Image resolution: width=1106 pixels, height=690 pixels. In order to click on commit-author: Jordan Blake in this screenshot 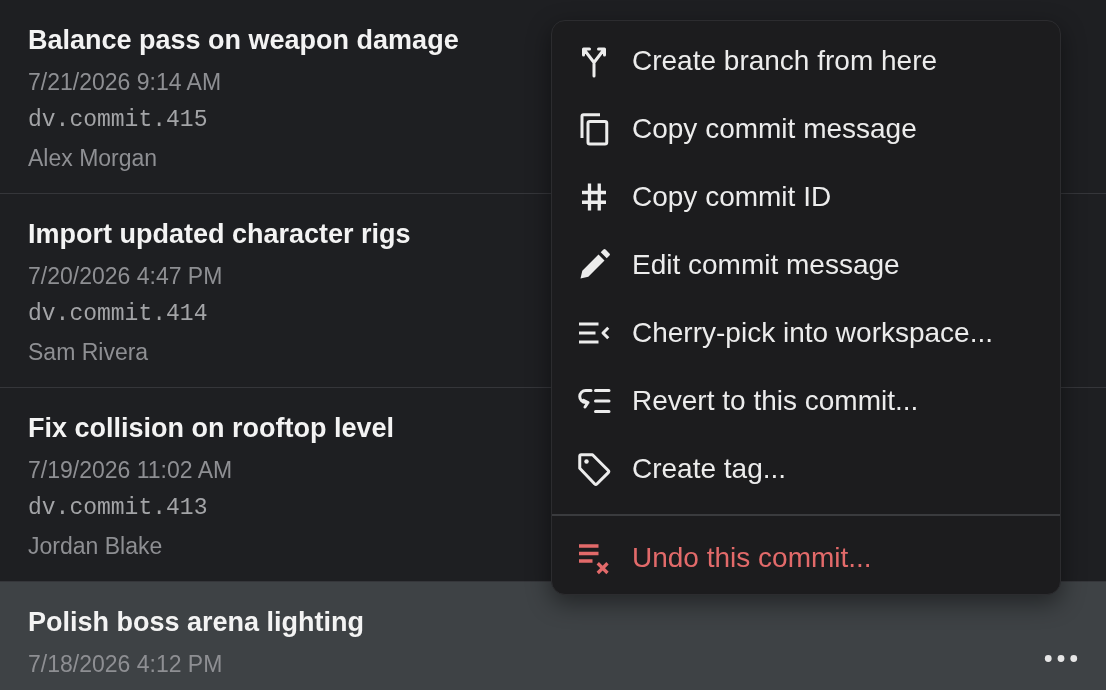, I will do `click(96, 546)`.